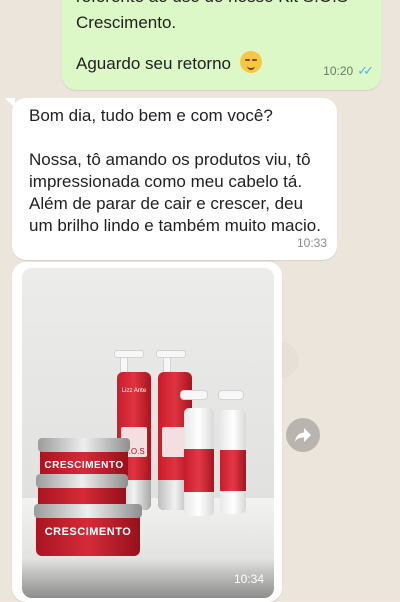  What do you see at coordinates (10, 103) in the screenshot?
I see `bubble-tail` at bounding box center [10, 103].